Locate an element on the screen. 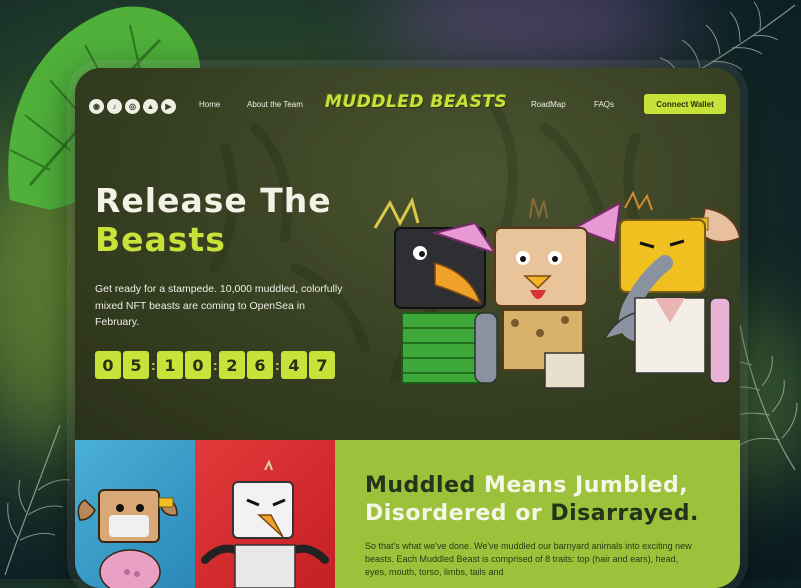  about-heading-word: Muddled is located at coordinates (420, 485).